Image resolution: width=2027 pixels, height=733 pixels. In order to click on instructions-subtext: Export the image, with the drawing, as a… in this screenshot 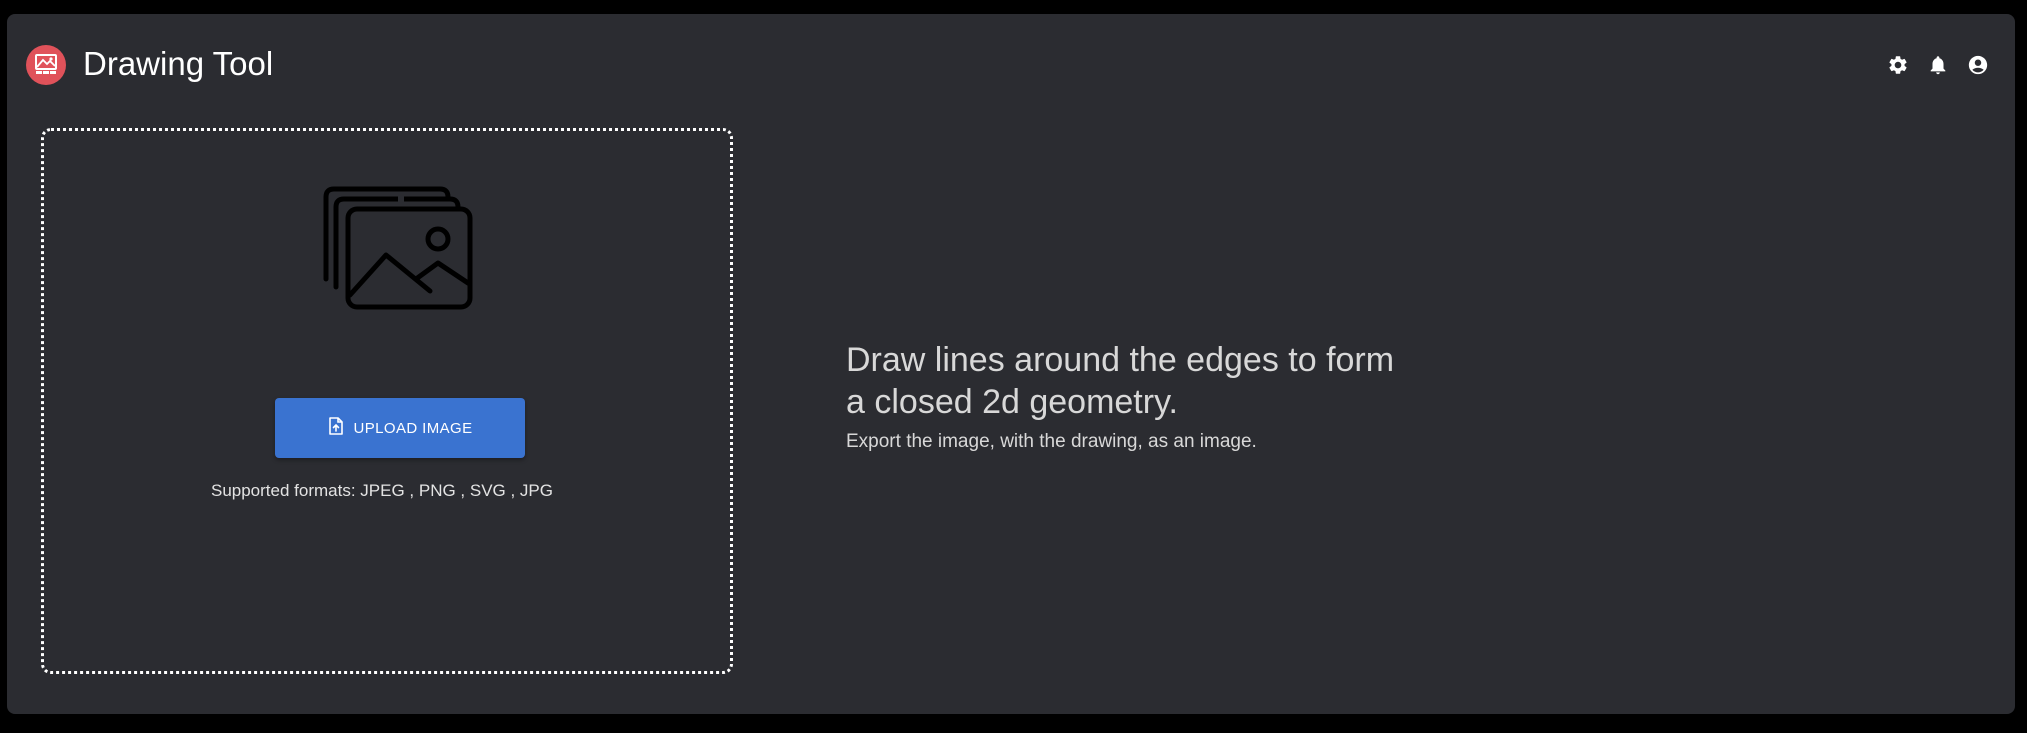, I will do `click(1051, 441)`.